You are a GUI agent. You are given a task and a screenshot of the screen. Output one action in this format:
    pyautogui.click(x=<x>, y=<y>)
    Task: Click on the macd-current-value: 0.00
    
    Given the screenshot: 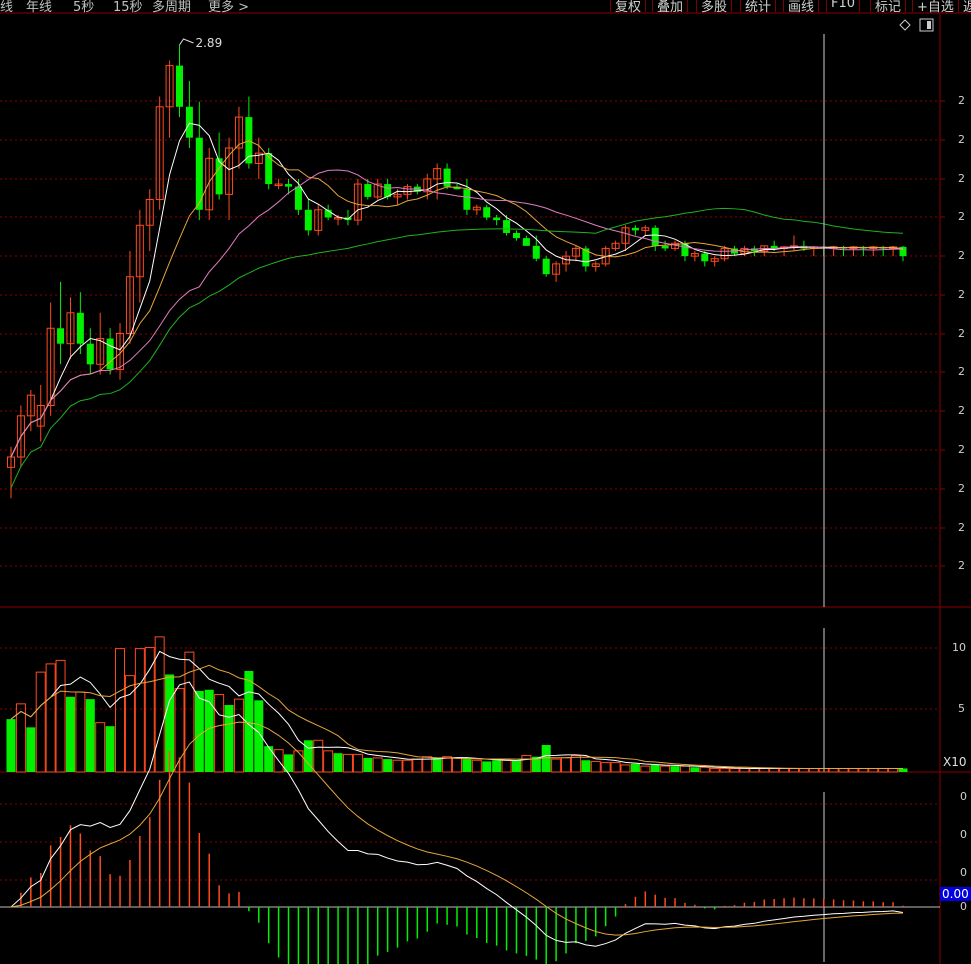 What is the action you would take?
    pyautogui.click(x=955, y=894)
    